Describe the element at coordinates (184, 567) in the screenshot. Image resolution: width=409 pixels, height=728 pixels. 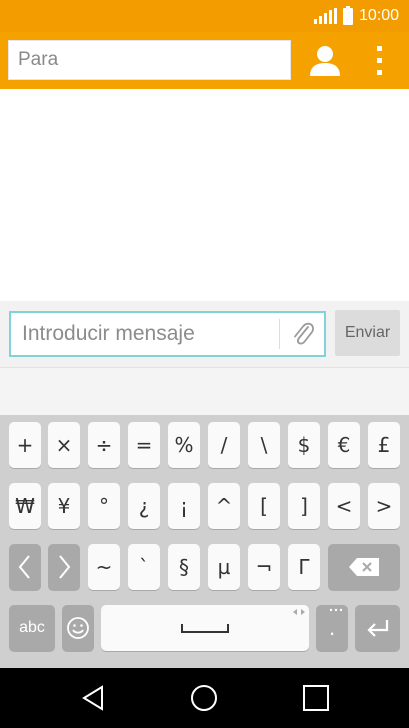
I see `key: §` at that location.